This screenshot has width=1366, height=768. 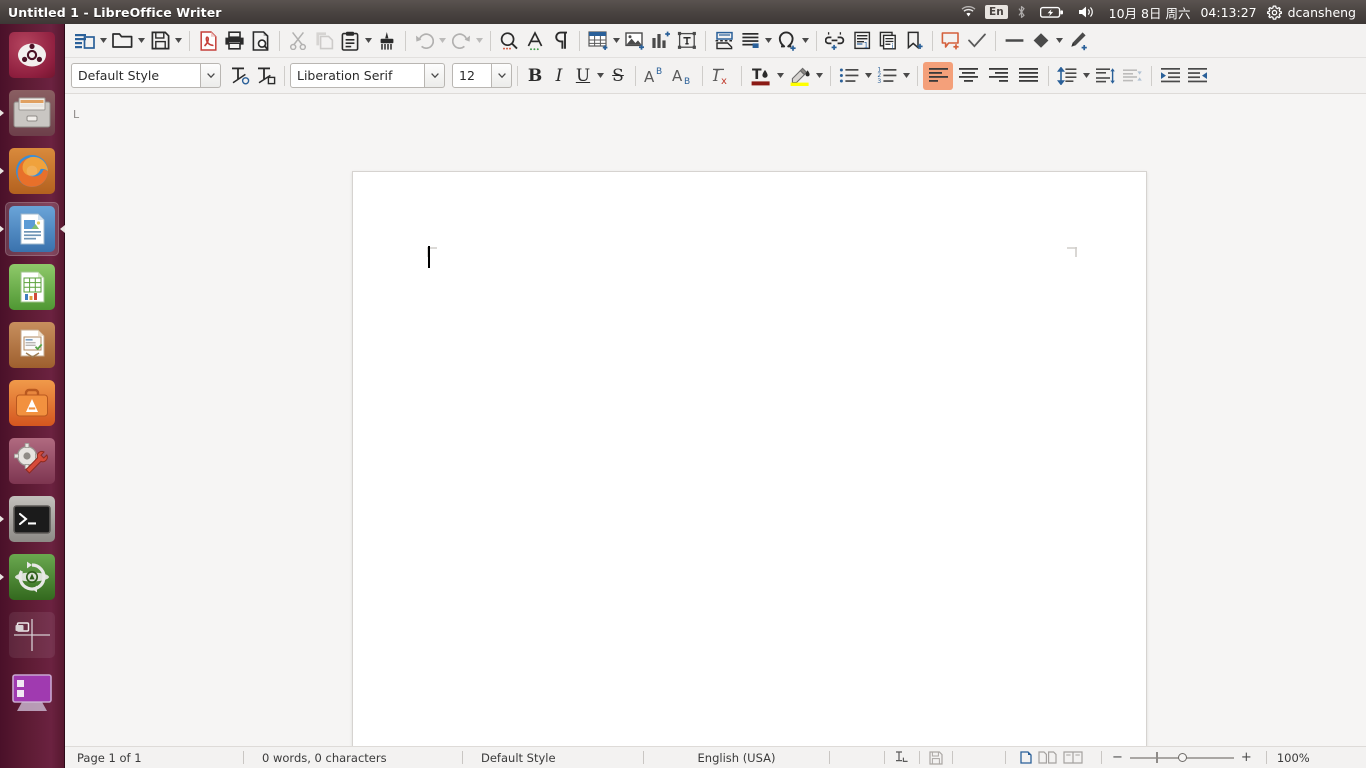 I want to click on decrease-indent-button, so click(x=1197, y=76).